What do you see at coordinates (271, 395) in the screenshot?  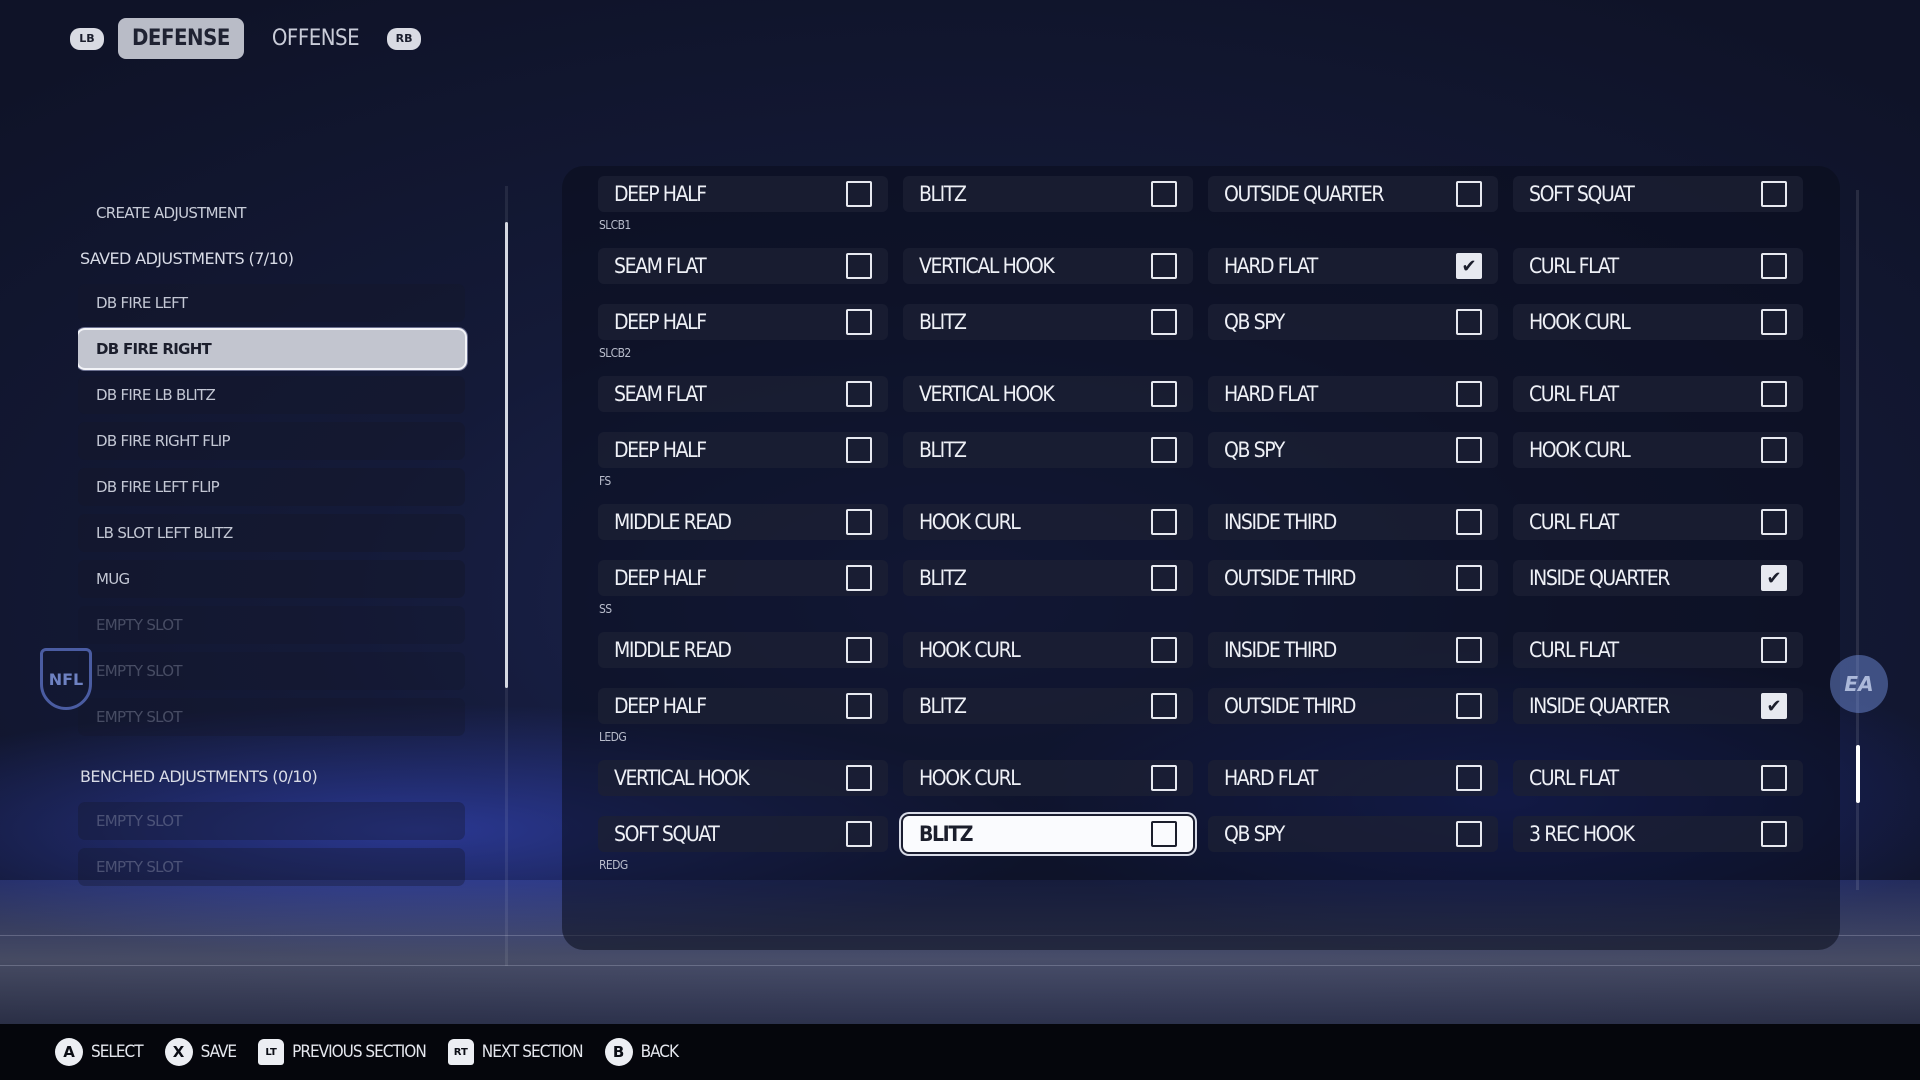 I see `saved-adjustment-db-fire-lb-blitz: DB FIRE LB BLITZ` at bounding box center [271, 395].